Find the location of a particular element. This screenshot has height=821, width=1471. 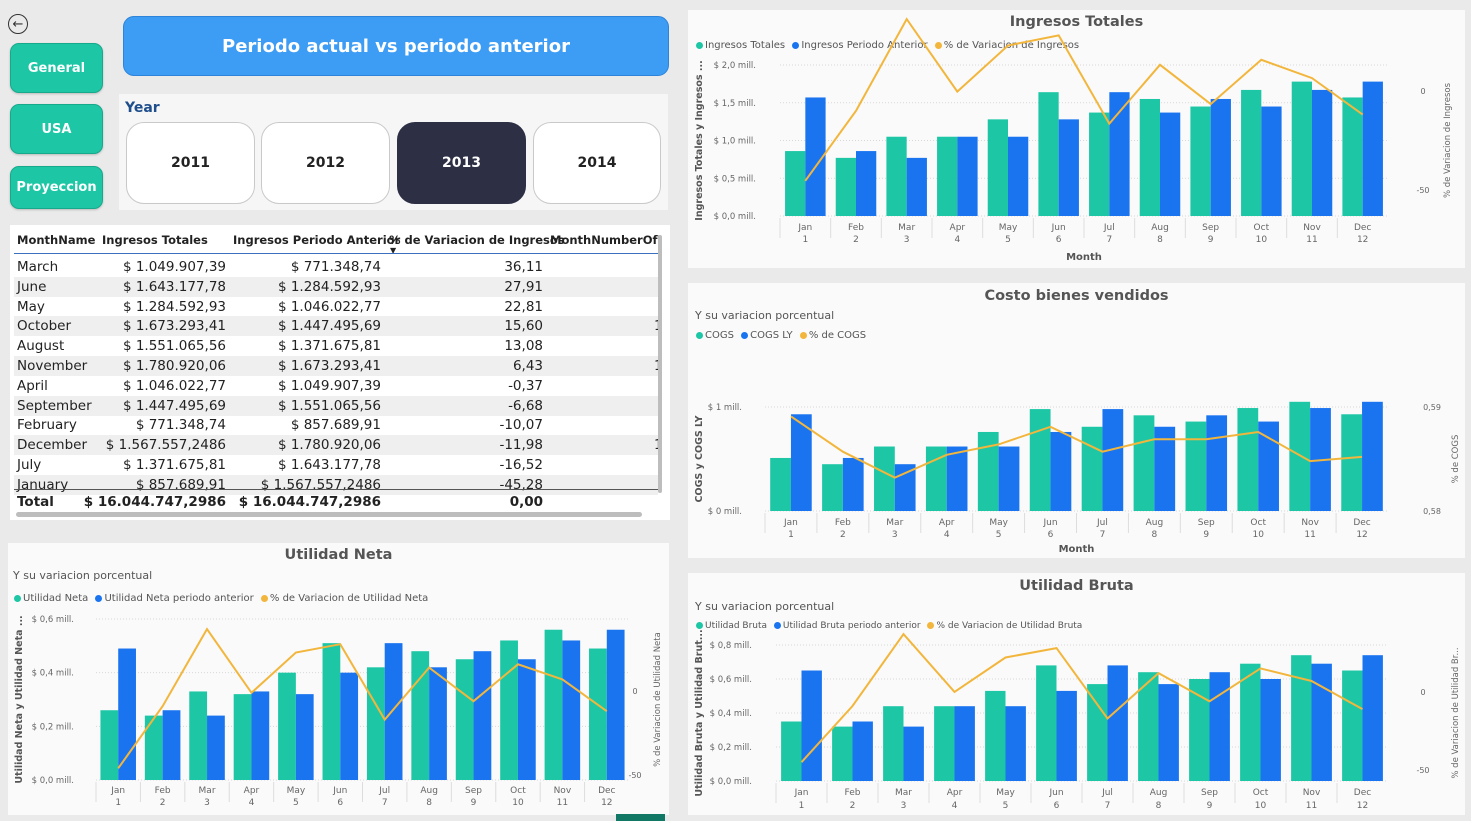

column-header-ingresos-totales: Ingresos Totales is located at coordinates (155, 240).